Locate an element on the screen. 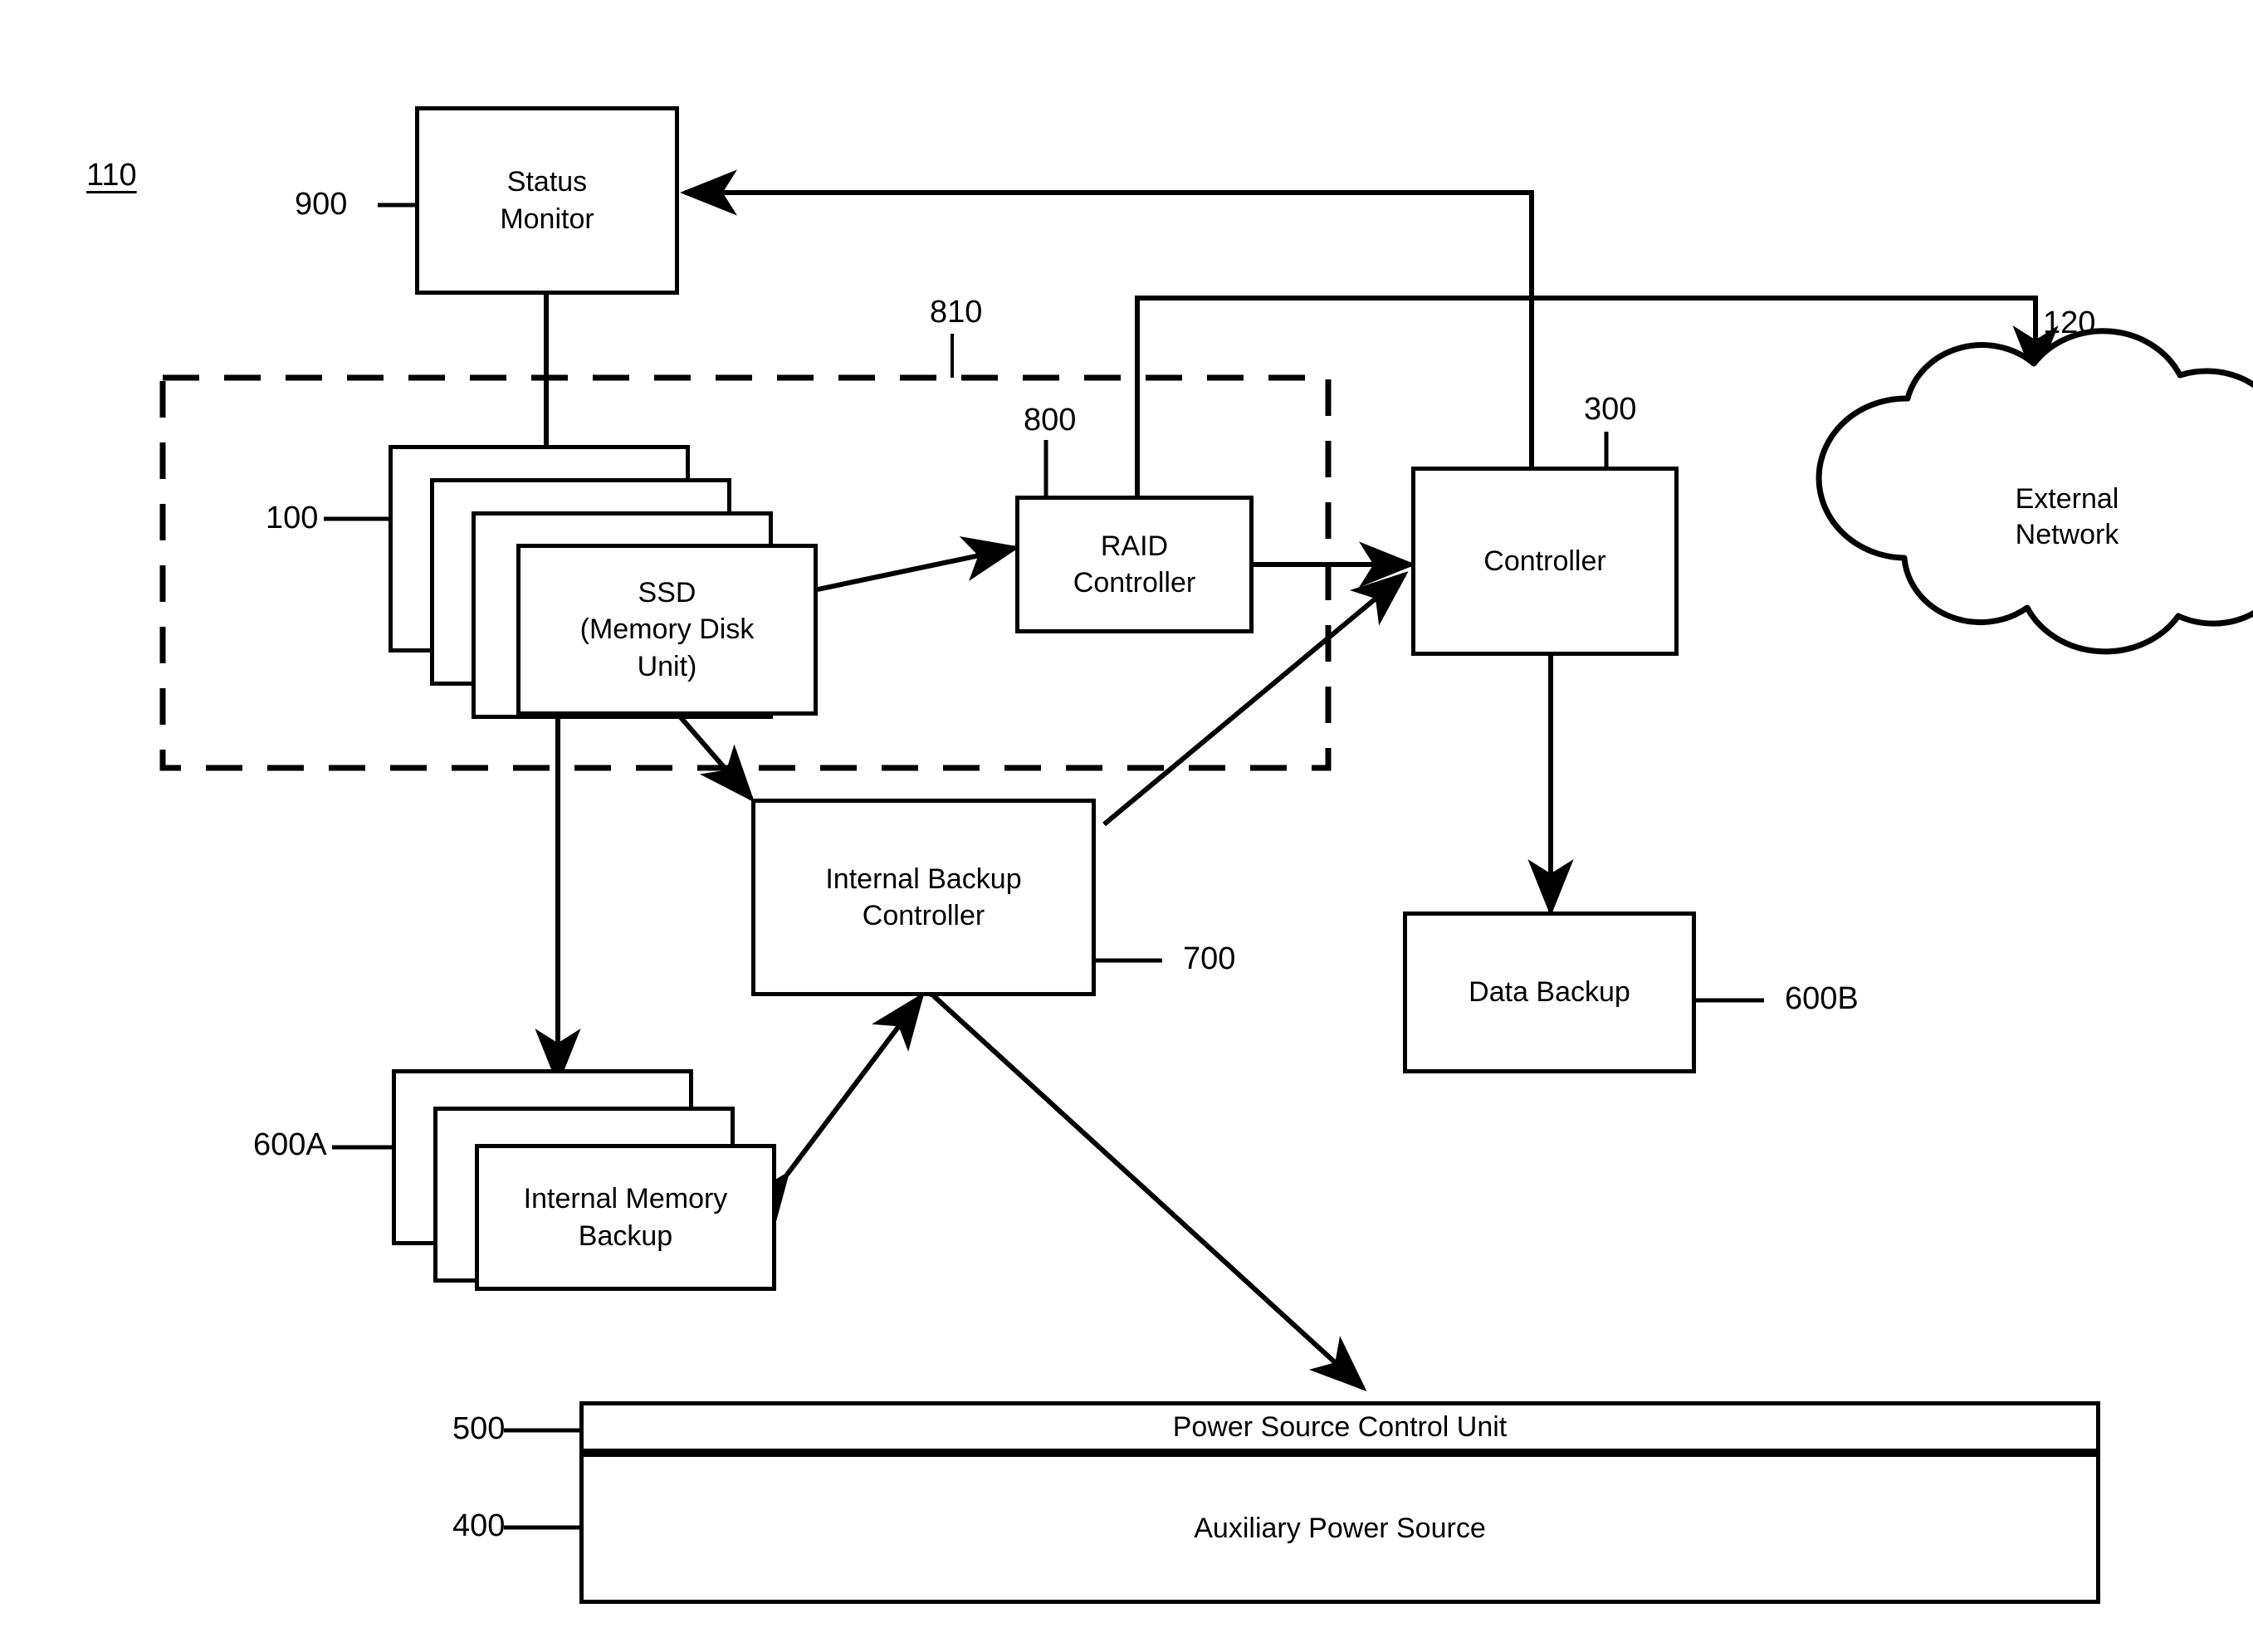  power-source-control-unit-block: Power Source Control Unit is located at coordinates (1339, 1427).